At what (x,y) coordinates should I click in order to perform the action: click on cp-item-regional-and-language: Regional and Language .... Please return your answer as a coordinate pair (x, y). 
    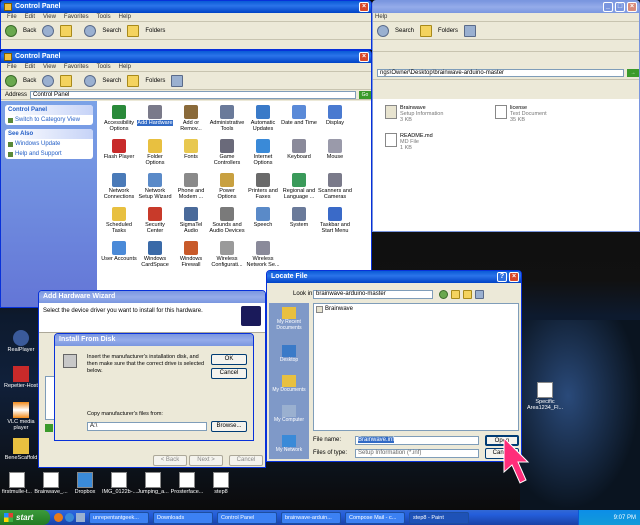
    Looking at the image, I should click on (299, 186).